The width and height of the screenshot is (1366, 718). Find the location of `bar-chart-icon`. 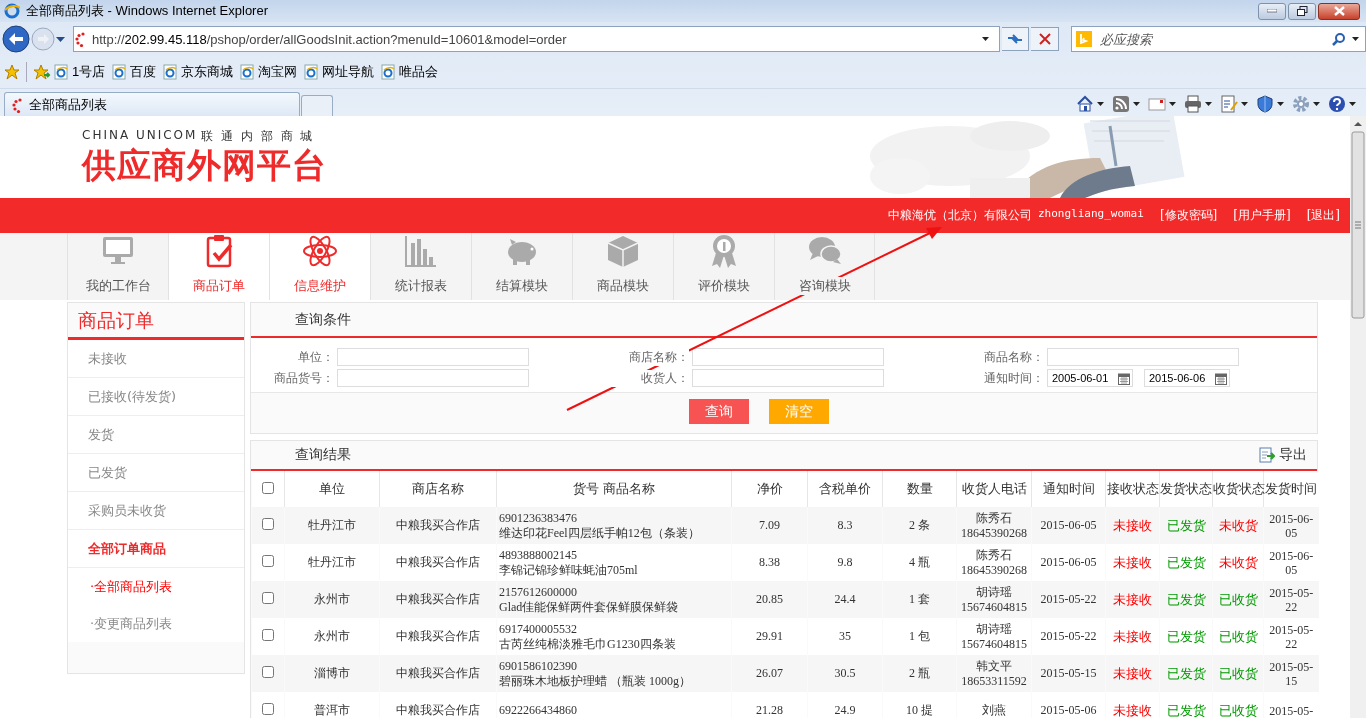

bar-chart-icon is located at coordinates (421, 251).